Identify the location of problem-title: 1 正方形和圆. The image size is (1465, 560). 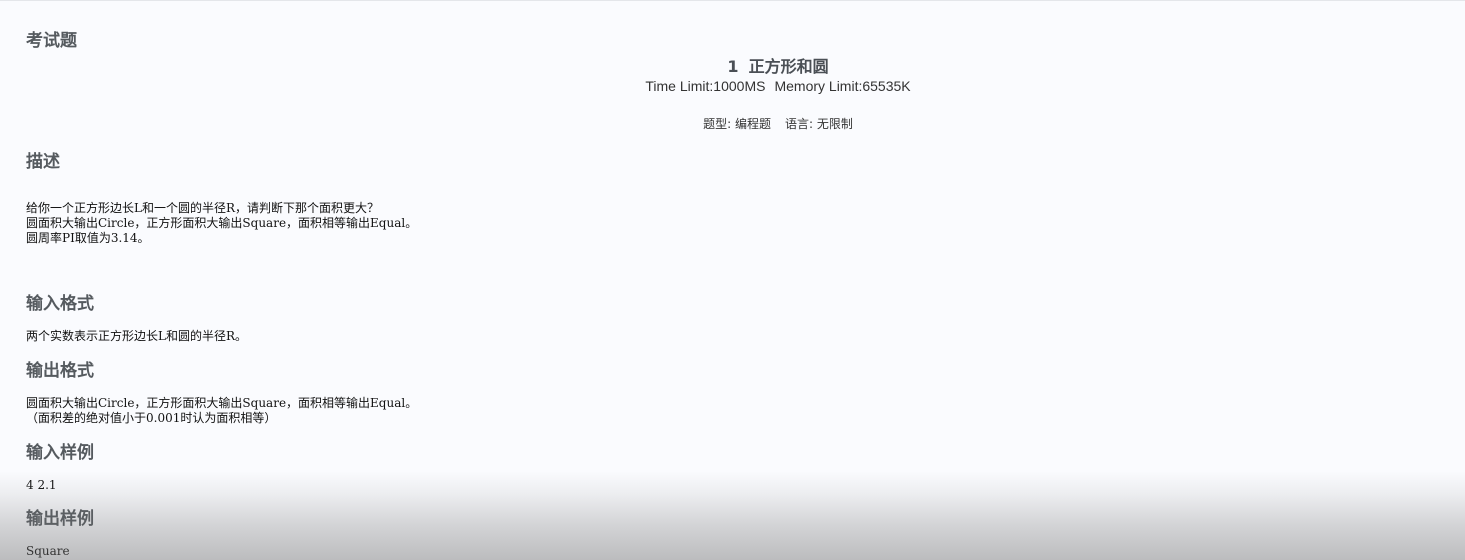
(732, 65).